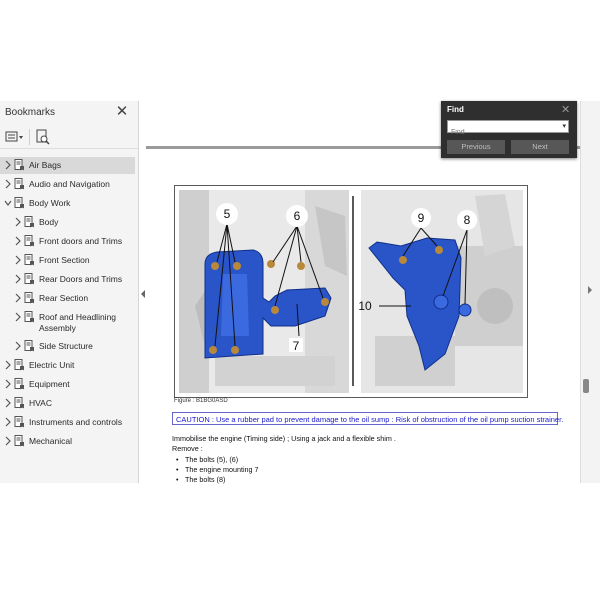  I want to click on bookmark-label: Instruments and controls, so click(76, 422).